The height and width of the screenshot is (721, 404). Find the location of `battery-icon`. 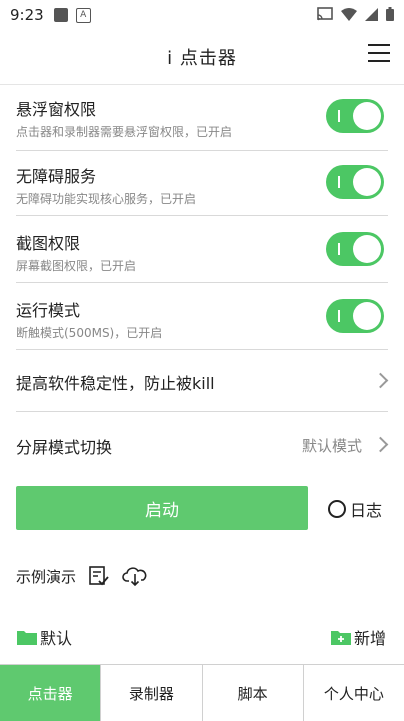

battery-icon is located at coordinates (390, 14).